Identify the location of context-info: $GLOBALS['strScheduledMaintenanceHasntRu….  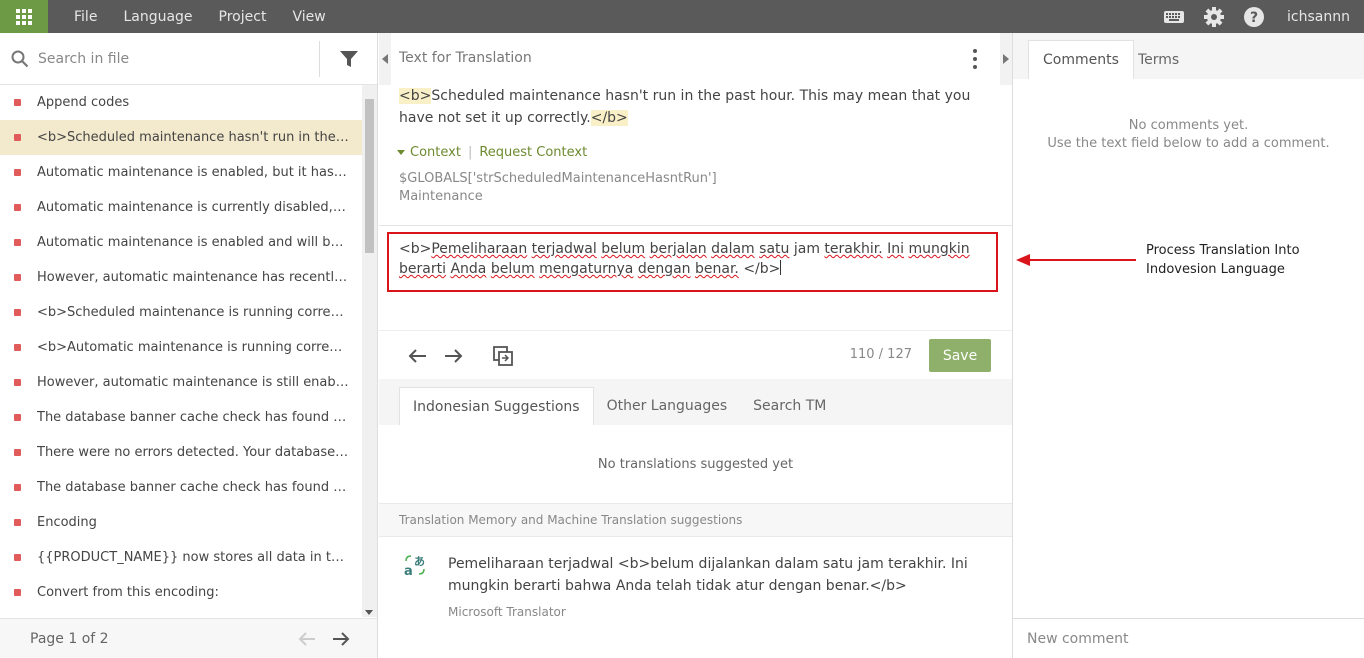
(558, 188).